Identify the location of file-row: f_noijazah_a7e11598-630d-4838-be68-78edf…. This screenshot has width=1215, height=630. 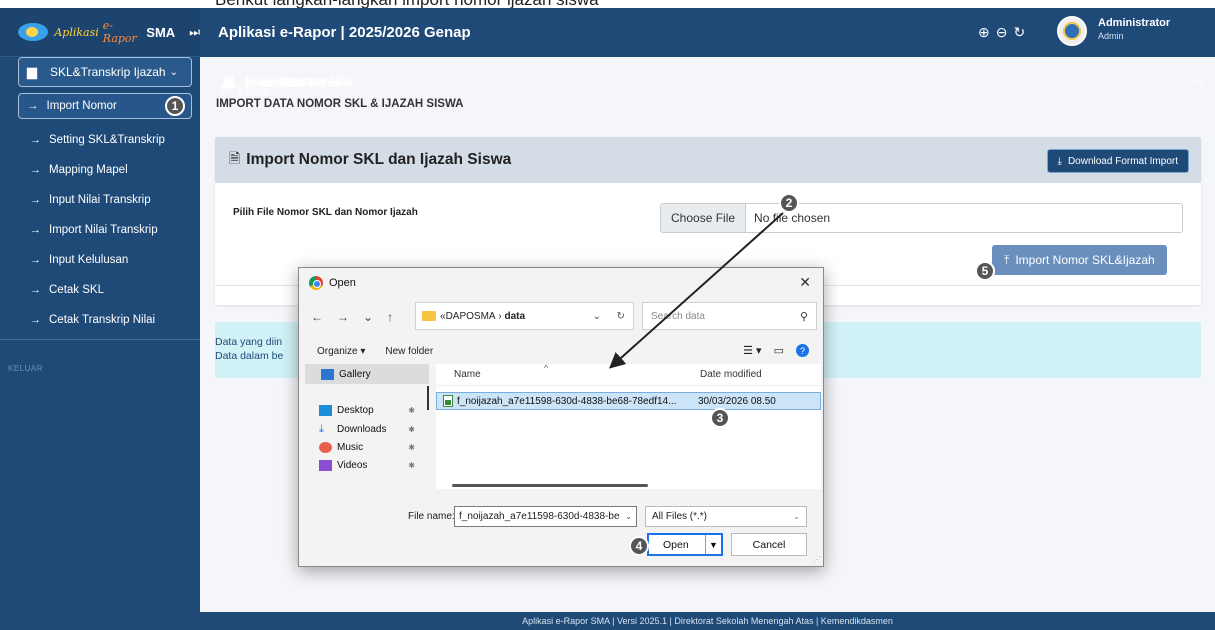
(628, 401).